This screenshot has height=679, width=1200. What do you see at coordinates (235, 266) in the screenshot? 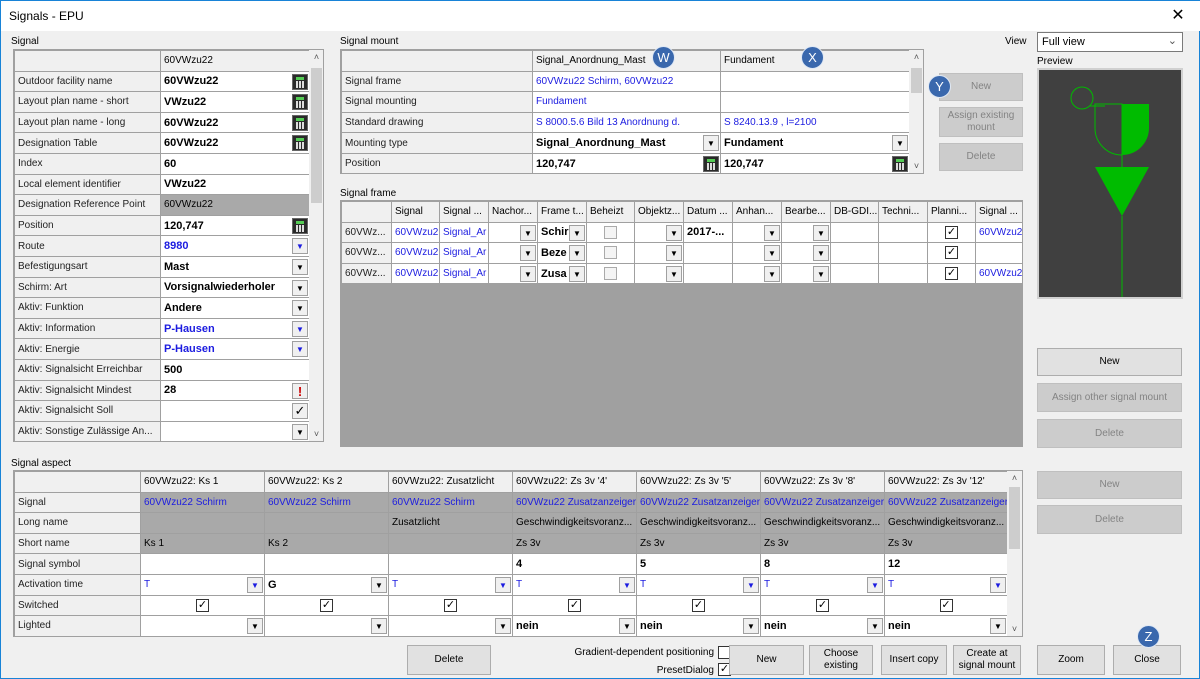
I see `property-value: Mast` at bounding box center [235, 266].